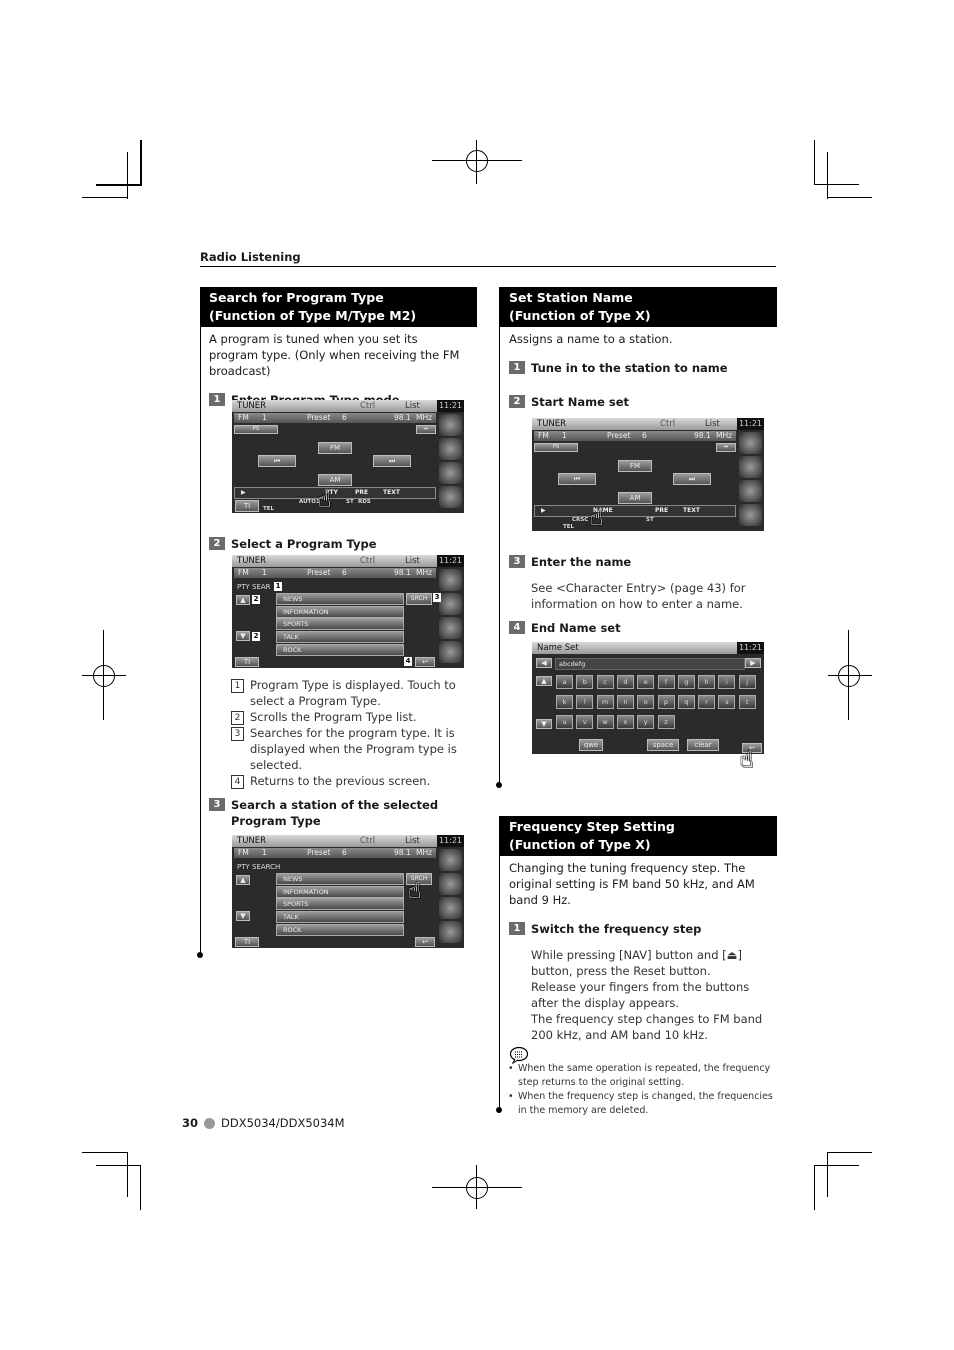 This screenshot has width=954, height=1350. Describe the element at coordinates (747, 682) in the screenshot. I see `key-j: j` at that location.